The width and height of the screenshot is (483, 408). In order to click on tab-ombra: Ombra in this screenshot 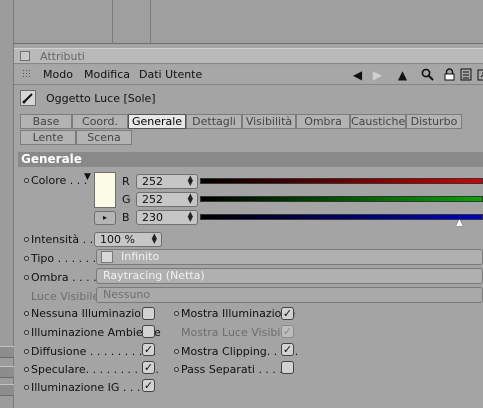, I will do `click(323, 121)`.